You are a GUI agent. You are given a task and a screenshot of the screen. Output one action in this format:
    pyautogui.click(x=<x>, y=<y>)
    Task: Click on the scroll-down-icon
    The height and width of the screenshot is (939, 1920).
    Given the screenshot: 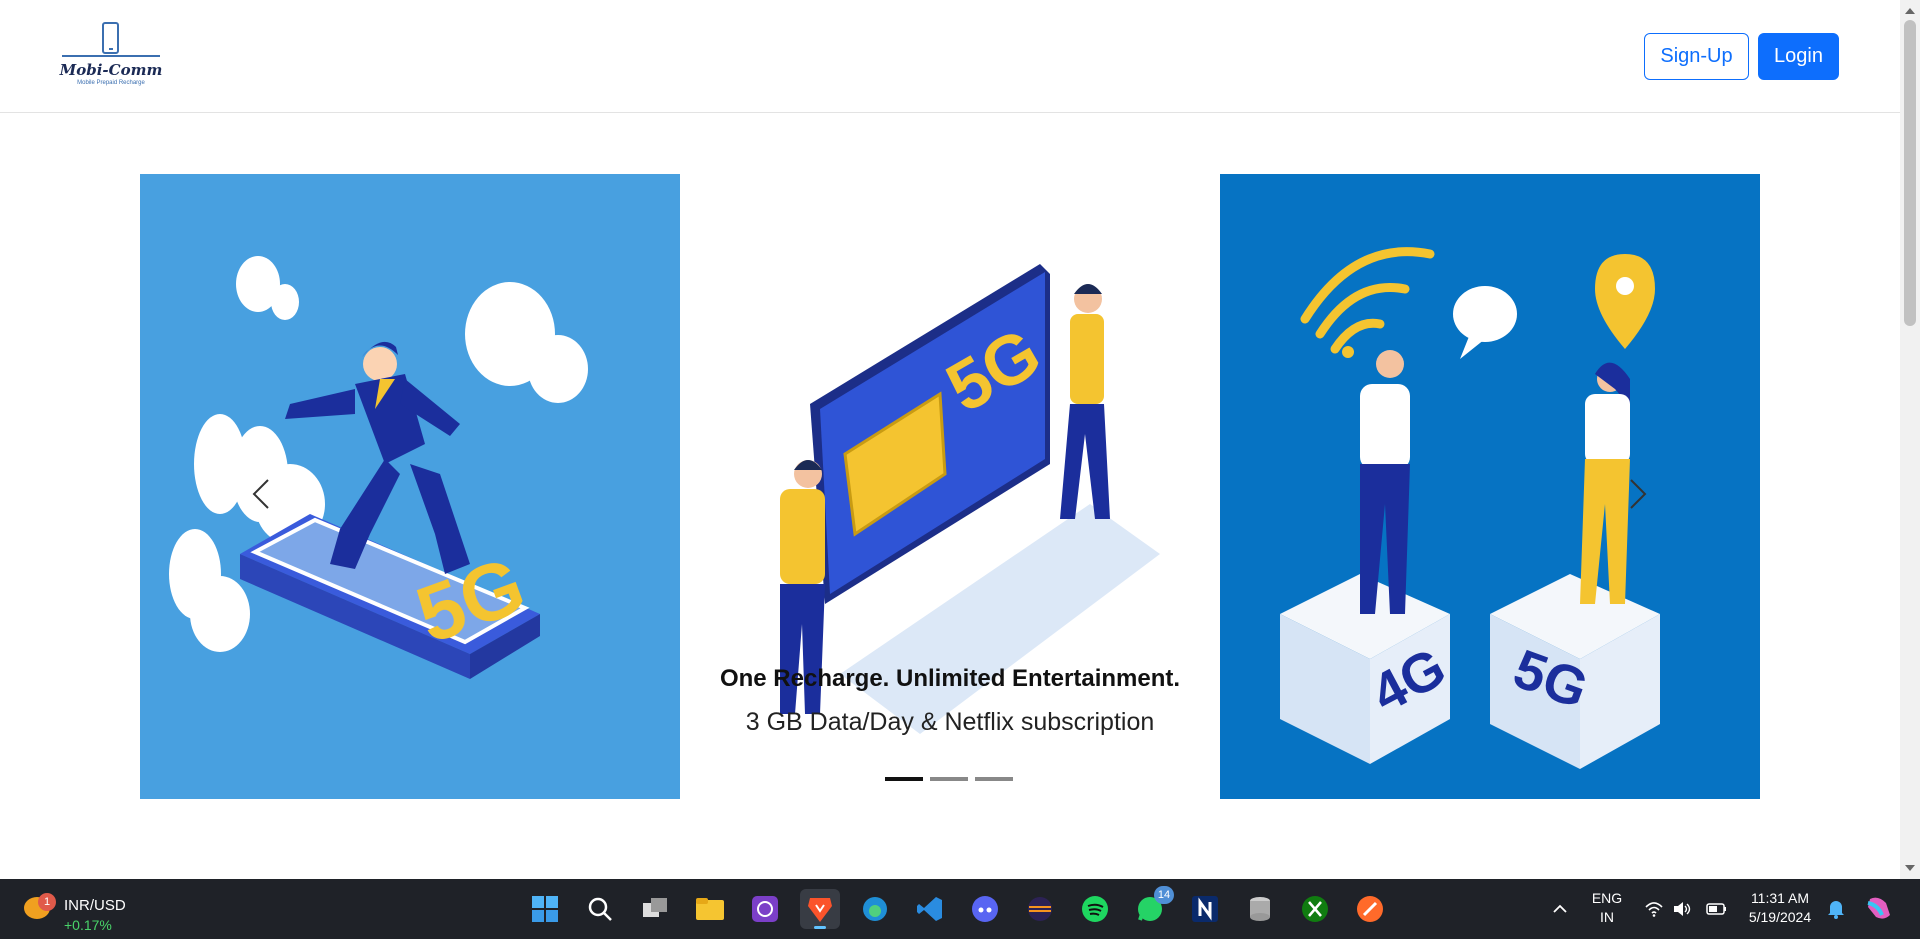 What is the action you would take?
    pyautogui.click(x=1910, y=868)
    